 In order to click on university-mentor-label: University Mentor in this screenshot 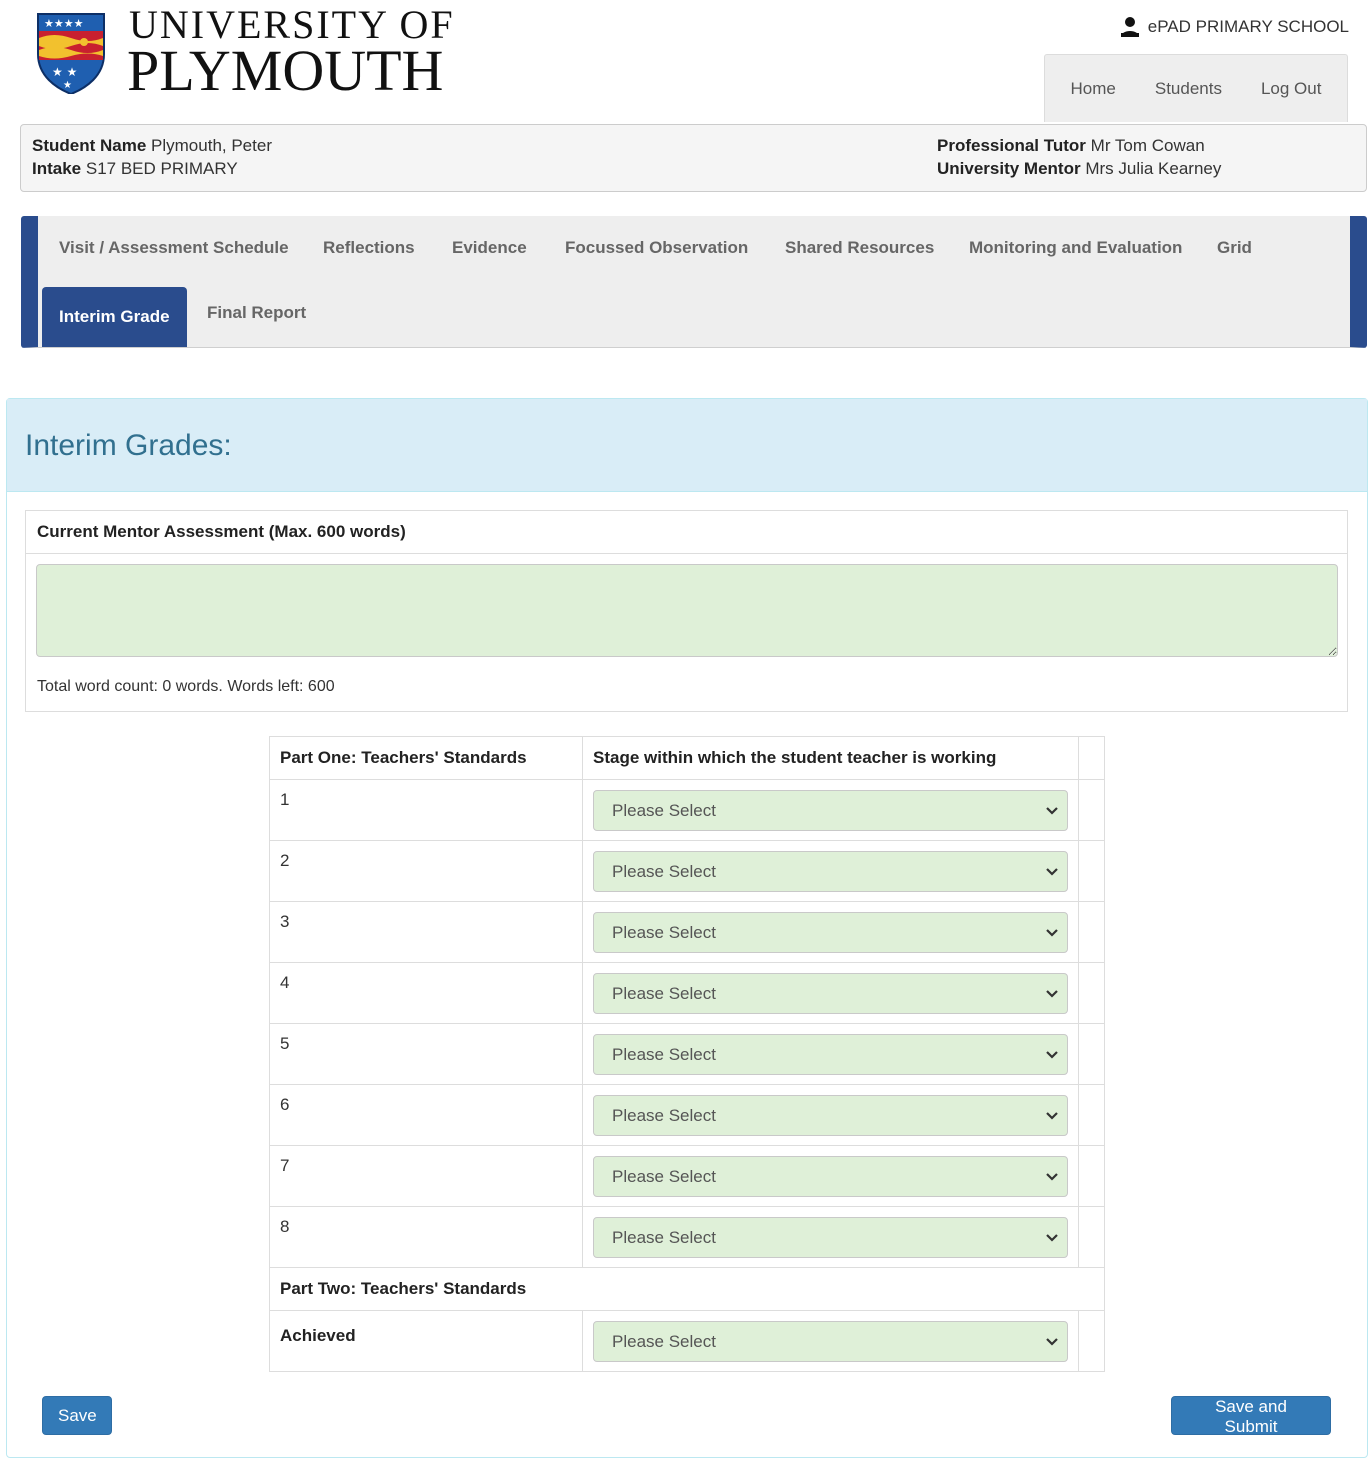, I will do `click(1009, 168)`.